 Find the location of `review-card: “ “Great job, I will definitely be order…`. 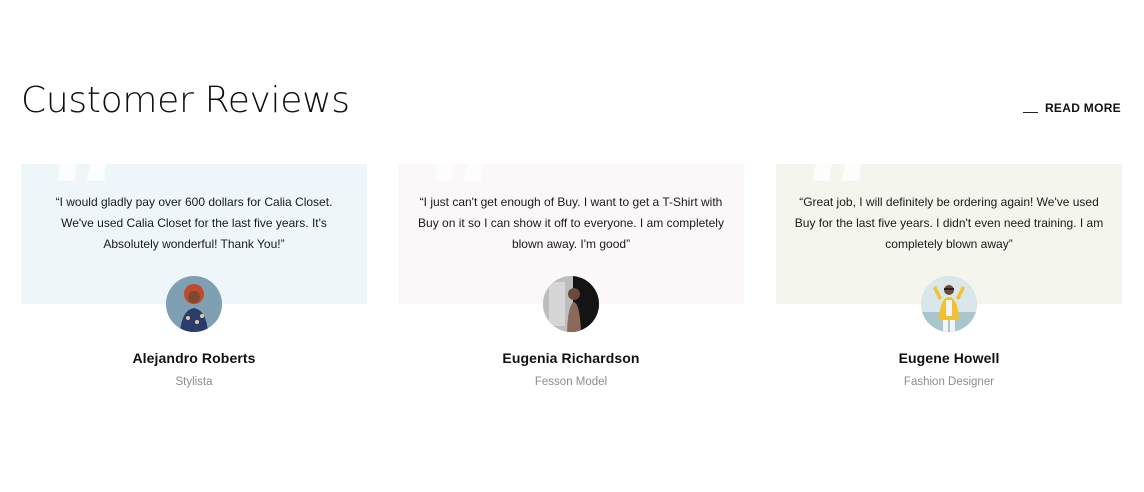

review-card: “ “Great job, I will definitely be order… is located at coordinates (949, 280).